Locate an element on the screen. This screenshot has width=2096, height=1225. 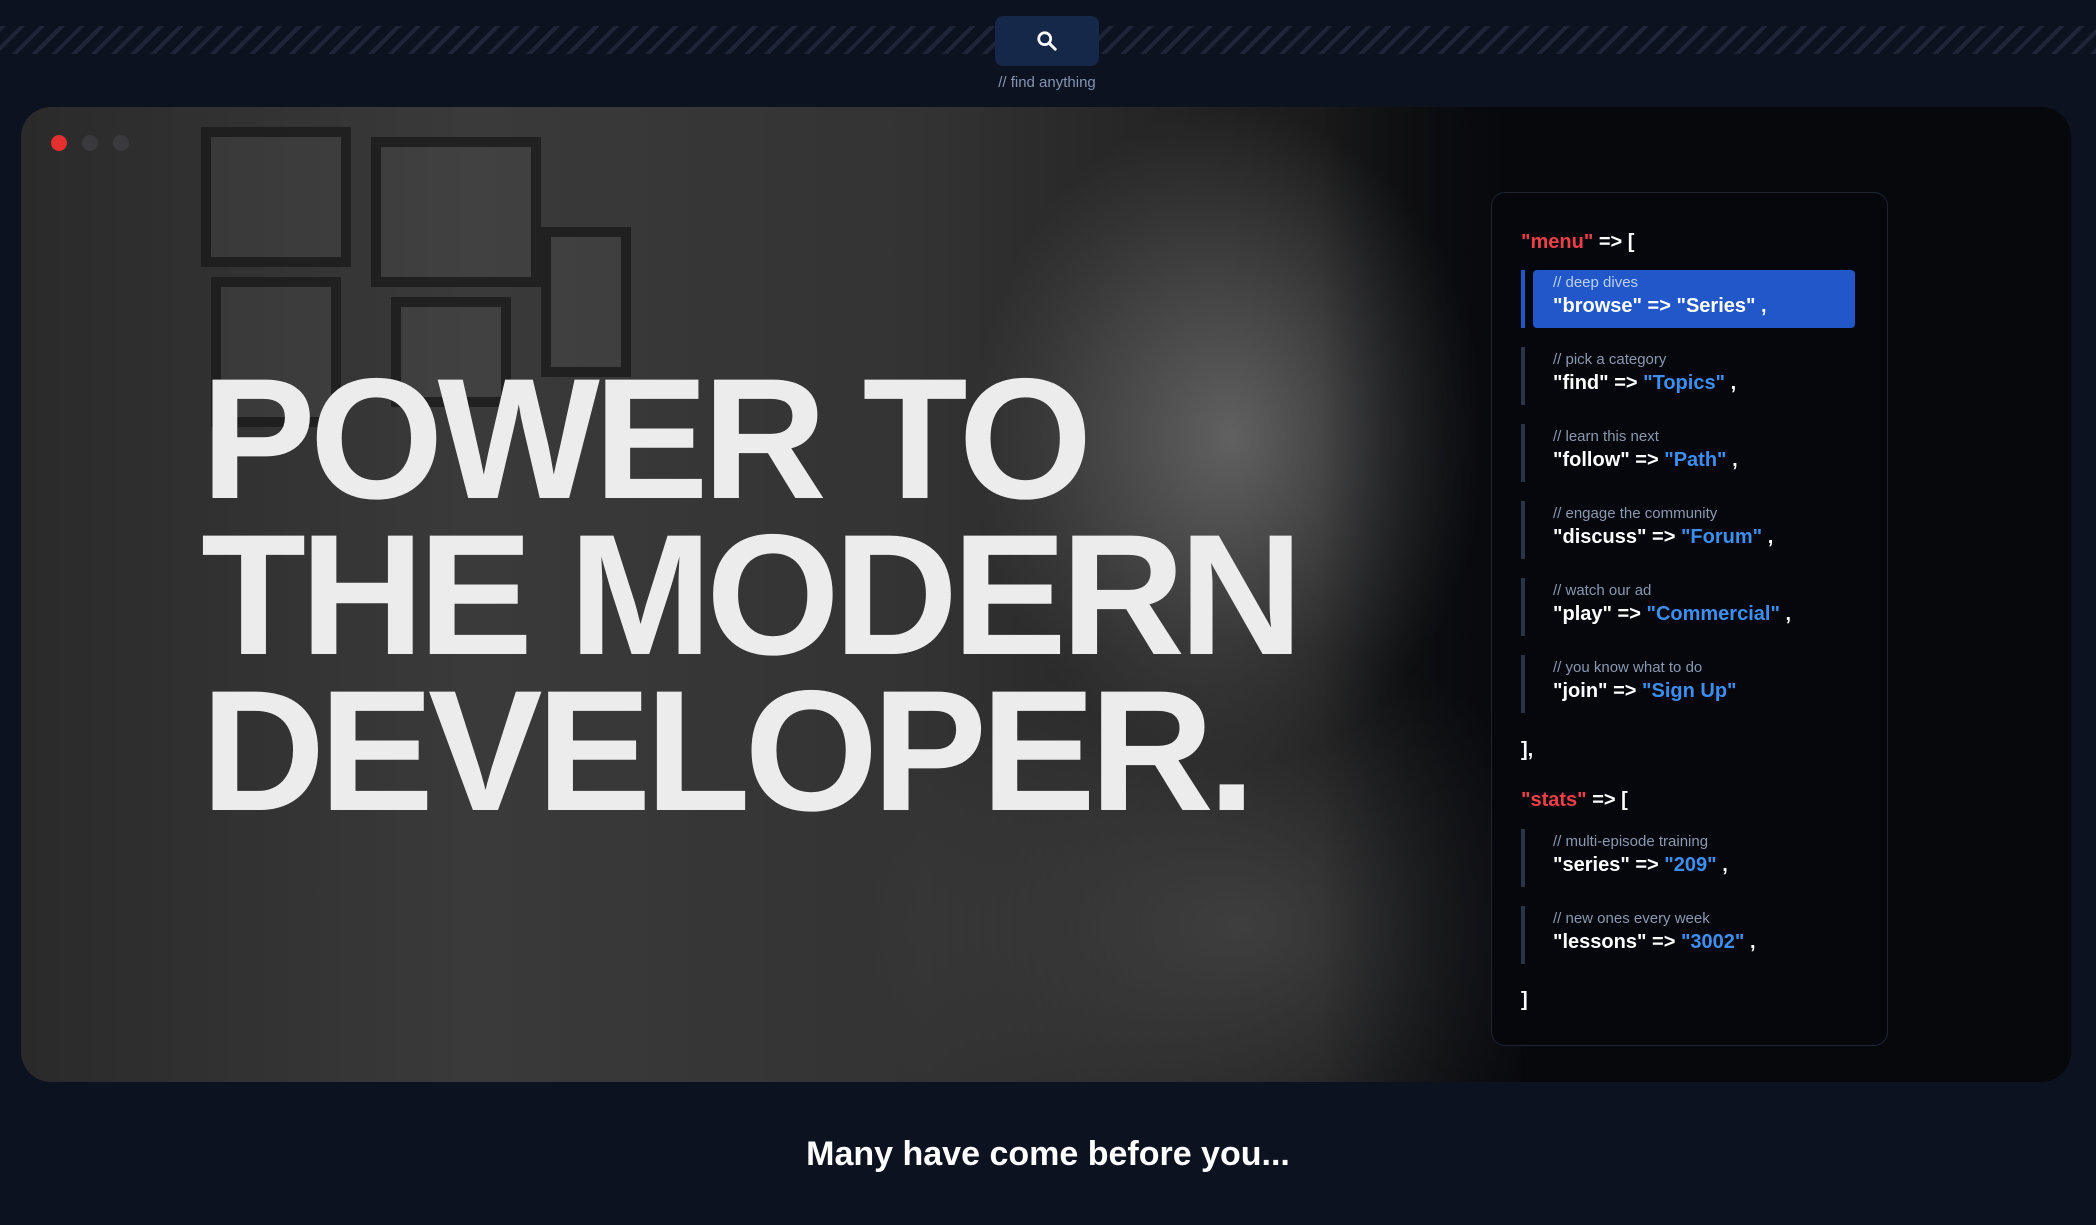
item-code: "lessons" => "3002" , is located at coordinates (1704, 942).